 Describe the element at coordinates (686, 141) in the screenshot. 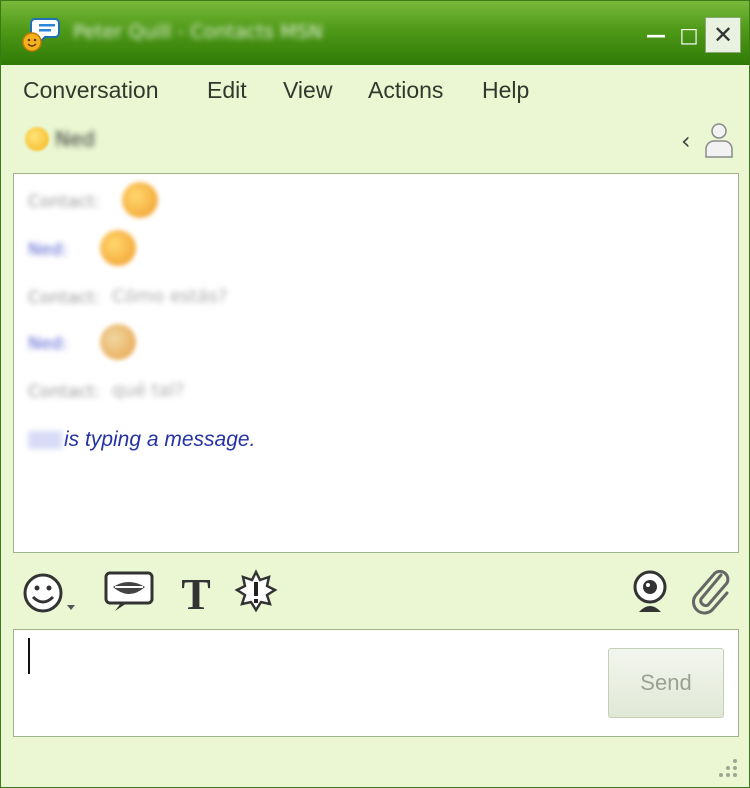

I see `chevron-left-icon: ‹` at that location.